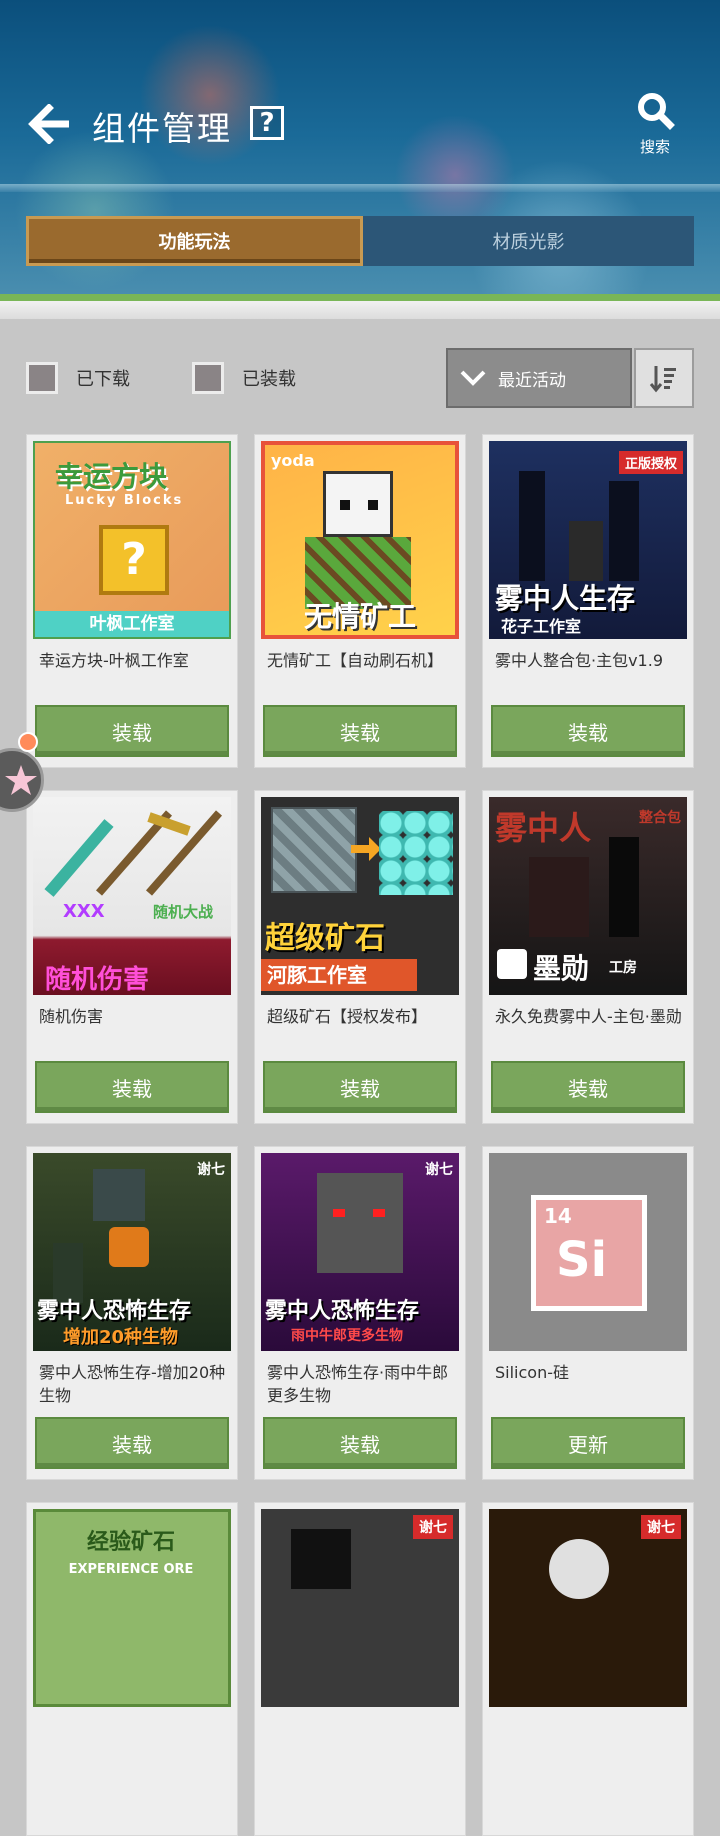 The width and height of the screenshot is (720, 1836). Describe the element at coordinates (208, 378) in the screenshot. I see `installed-checkbox` at that location.